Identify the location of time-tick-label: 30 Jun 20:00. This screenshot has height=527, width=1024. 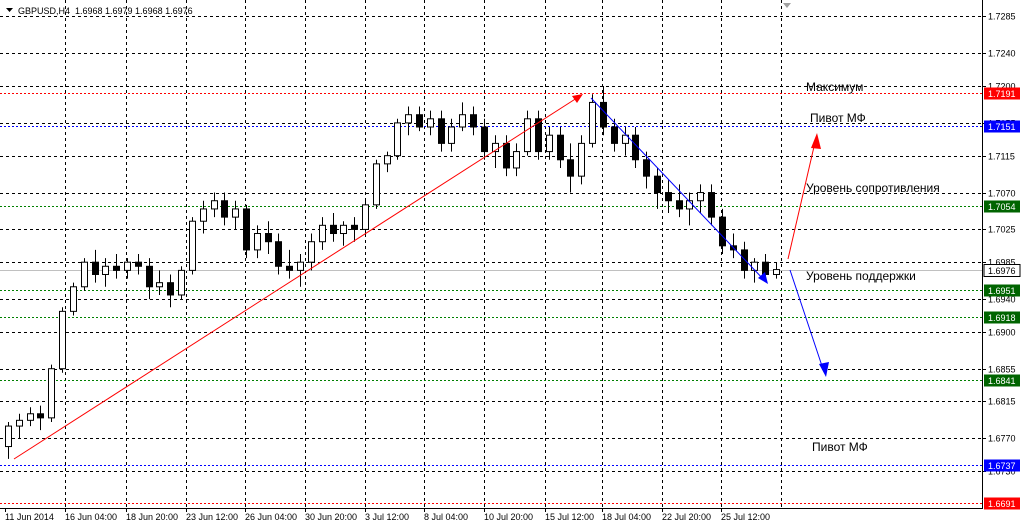
(331, 517).